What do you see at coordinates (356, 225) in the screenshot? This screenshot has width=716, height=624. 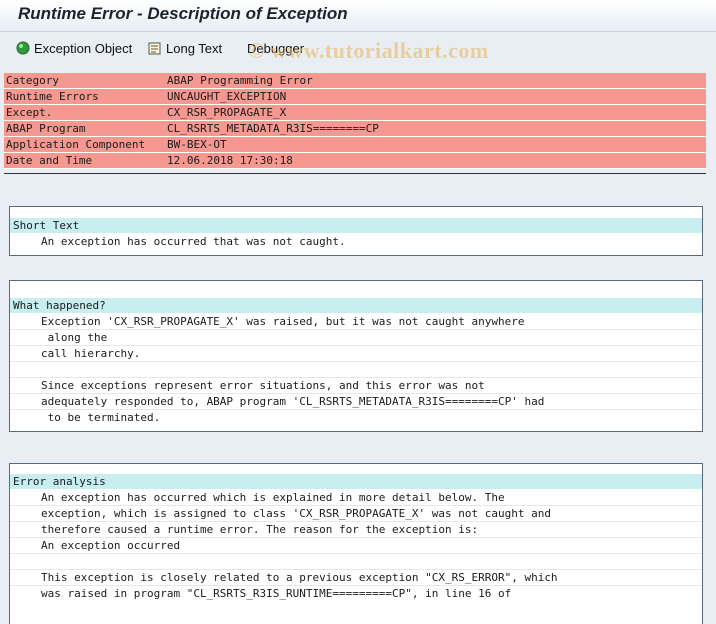 I see `short-text-heading: Short Text` at bounding box center [356, 225].